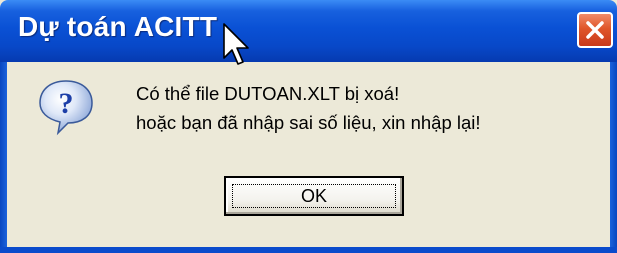 The height and width of the screenshot is (253, 617). Describe the element at coordinates (268, 93) in the screenshot. I see `message-line-1: Có thể file DUTOAN.XLT bị xoá!` at that location.